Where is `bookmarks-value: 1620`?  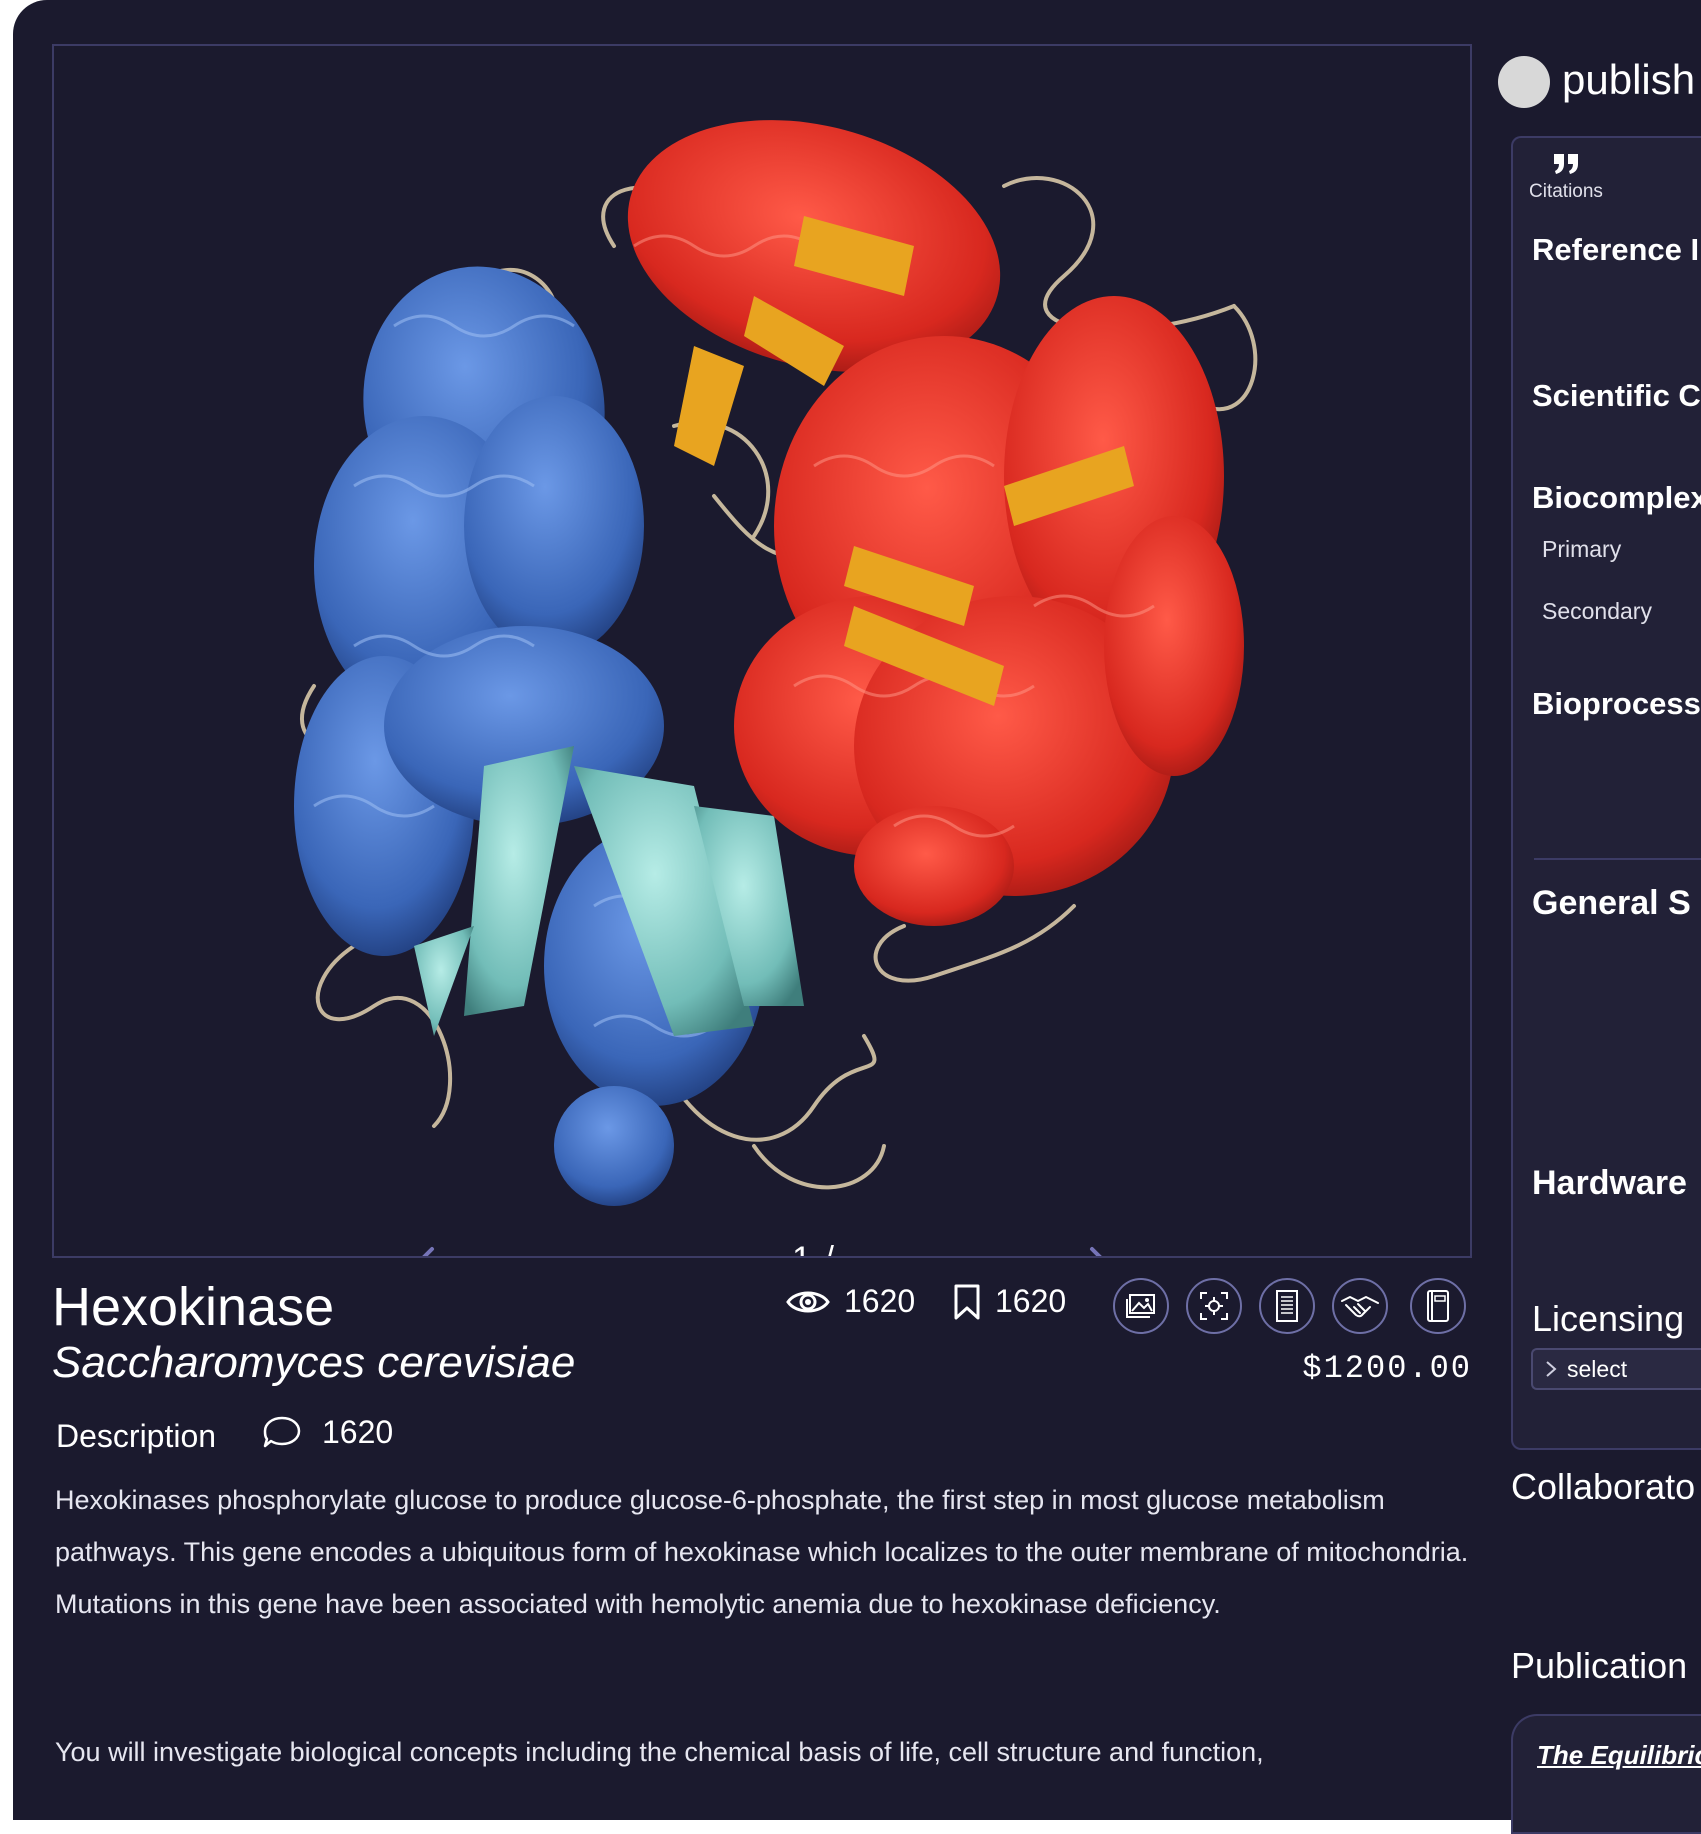 bookmarks-value: 1620 is located at coordinates (1031, 1301).